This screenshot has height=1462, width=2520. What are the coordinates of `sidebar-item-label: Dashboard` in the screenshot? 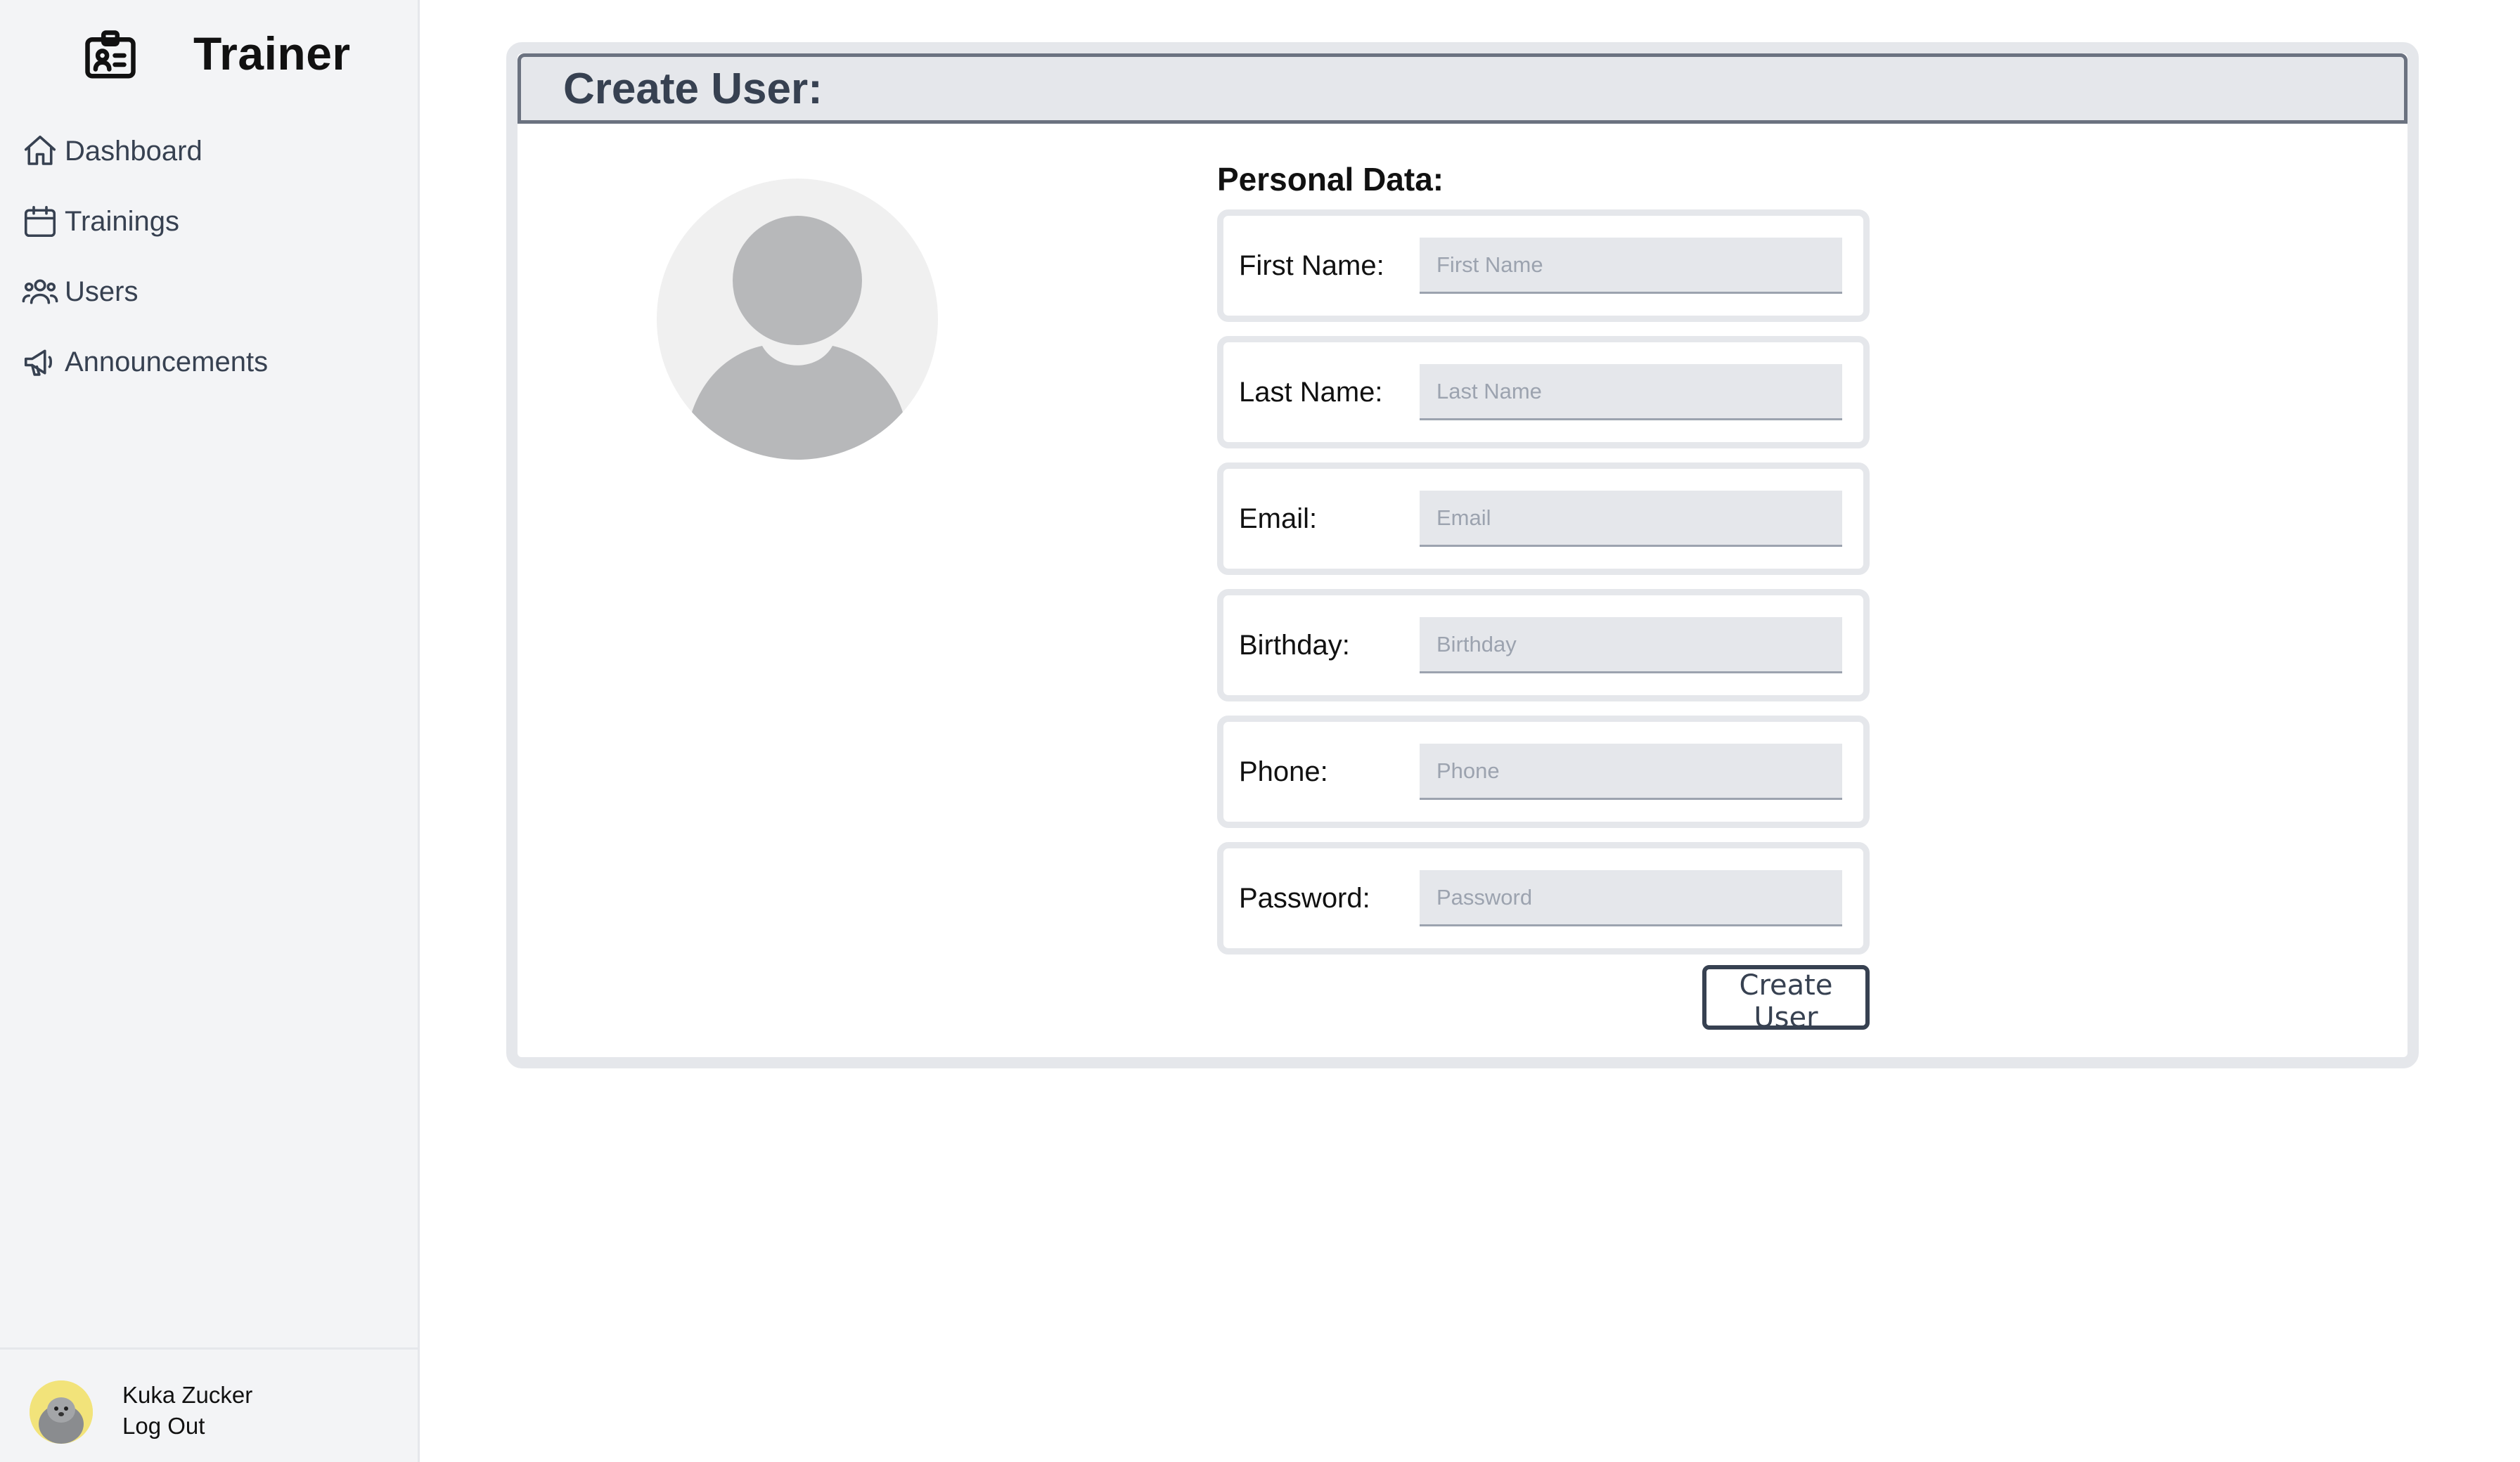 It's located at (133, 151).